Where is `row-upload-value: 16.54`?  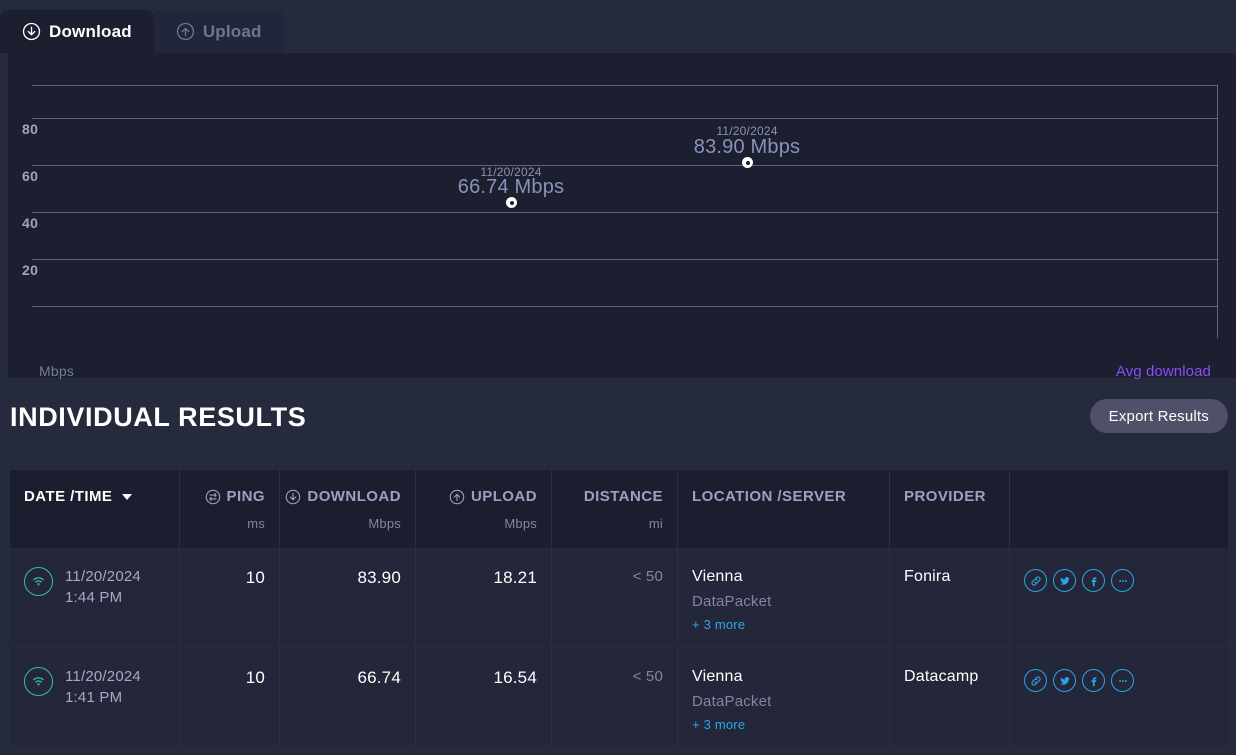
row-upload-value: 16.54 is located at coordinates (515, 677).